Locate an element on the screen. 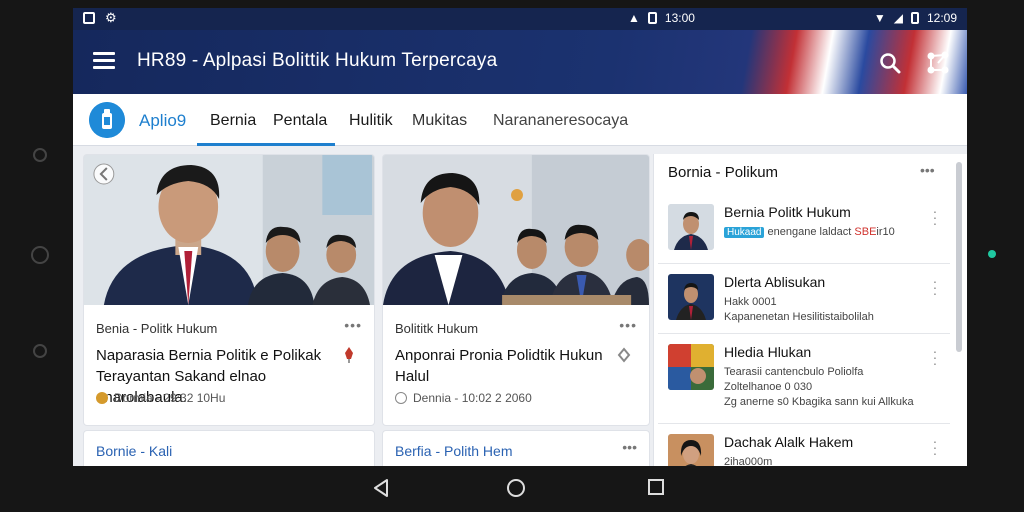 The width and height of the screenshot is (1024, 512). settings-icon: ⚙ is located at coordinates (111, 17).